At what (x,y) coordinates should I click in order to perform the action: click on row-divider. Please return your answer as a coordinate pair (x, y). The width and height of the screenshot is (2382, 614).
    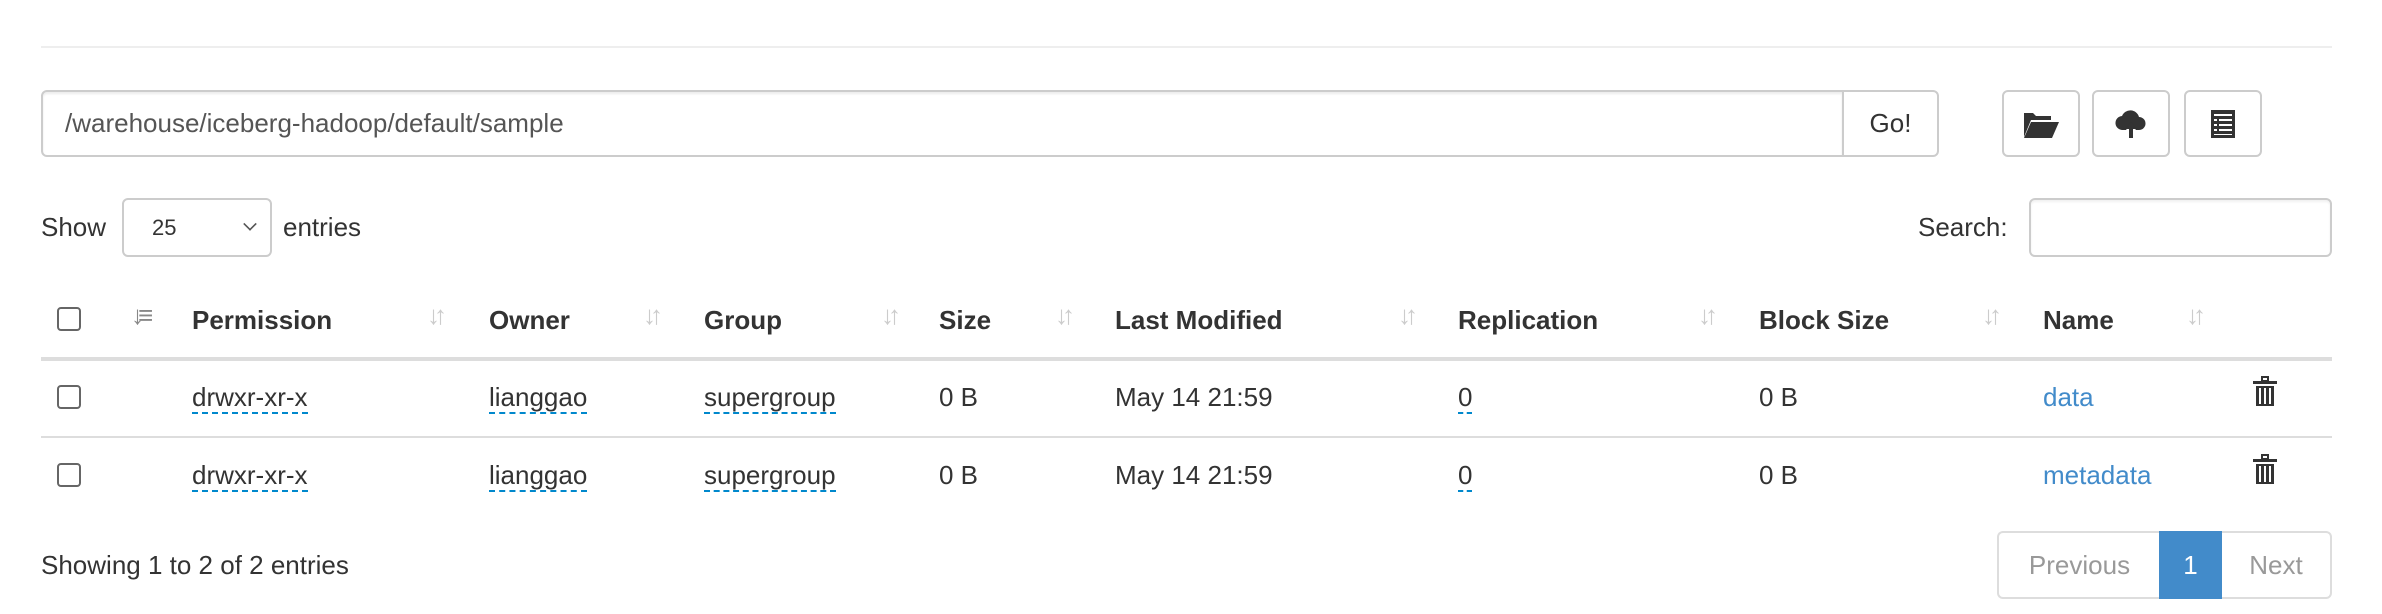
    Looking at the image, I should click on (1186, 437).